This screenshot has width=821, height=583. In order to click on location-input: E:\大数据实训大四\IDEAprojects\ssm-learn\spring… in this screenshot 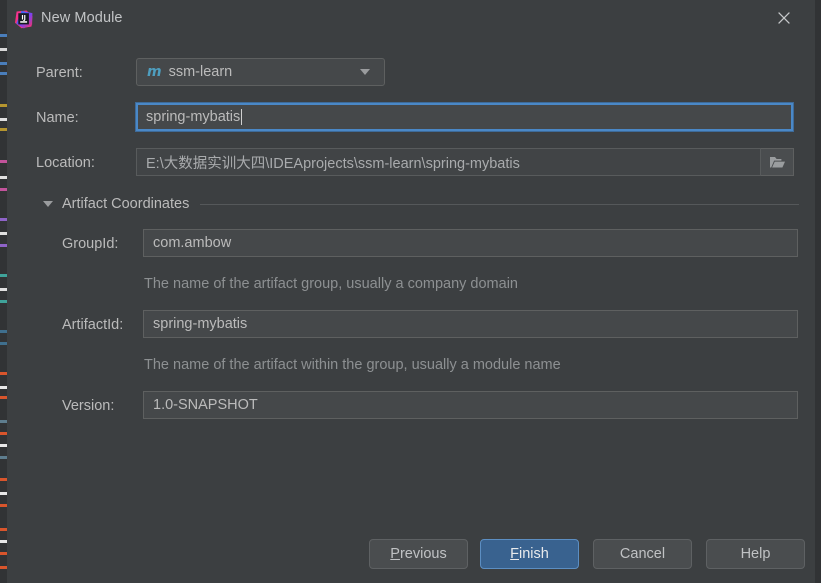, I will do `click(448, 162)`.